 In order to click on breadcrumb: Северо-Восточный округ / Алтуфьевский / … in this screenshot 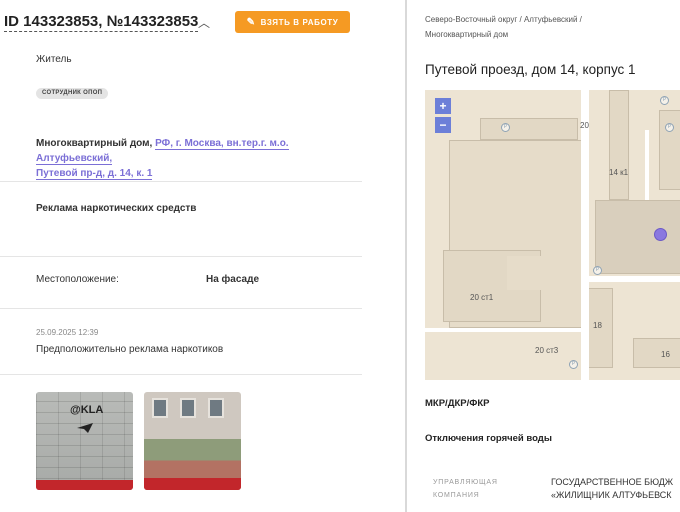, I will do `click(545, 27)`.